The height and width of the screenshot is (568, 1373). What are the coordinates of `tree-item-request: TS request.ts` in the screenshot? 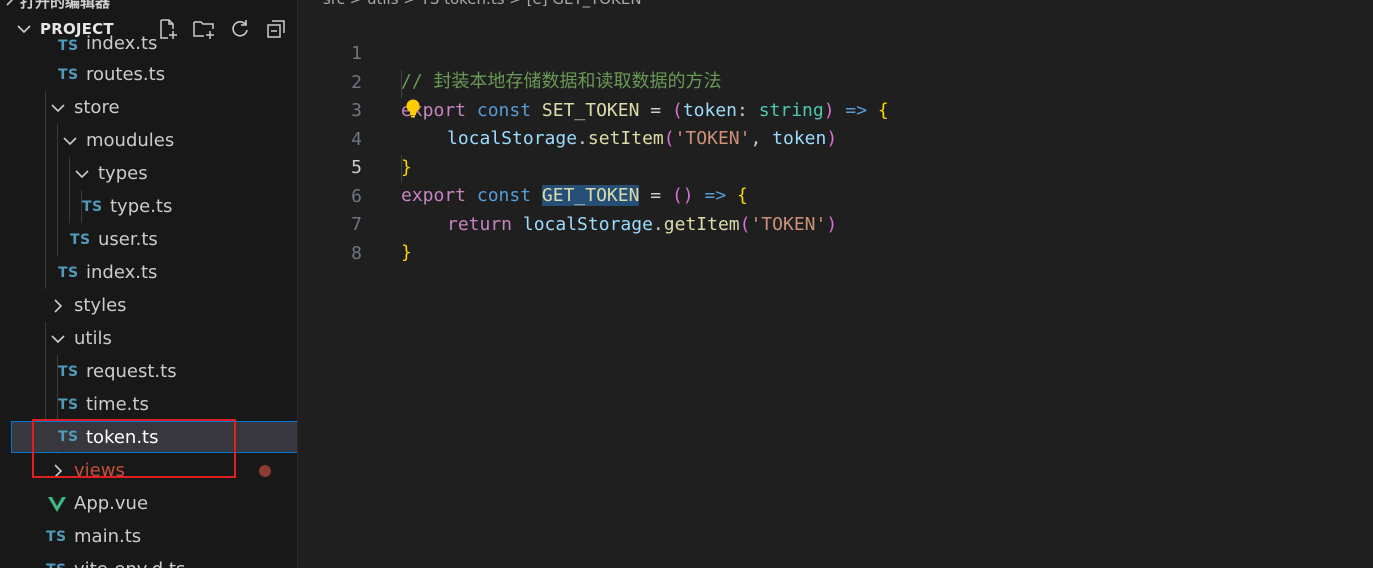 It's located at (148, 371).